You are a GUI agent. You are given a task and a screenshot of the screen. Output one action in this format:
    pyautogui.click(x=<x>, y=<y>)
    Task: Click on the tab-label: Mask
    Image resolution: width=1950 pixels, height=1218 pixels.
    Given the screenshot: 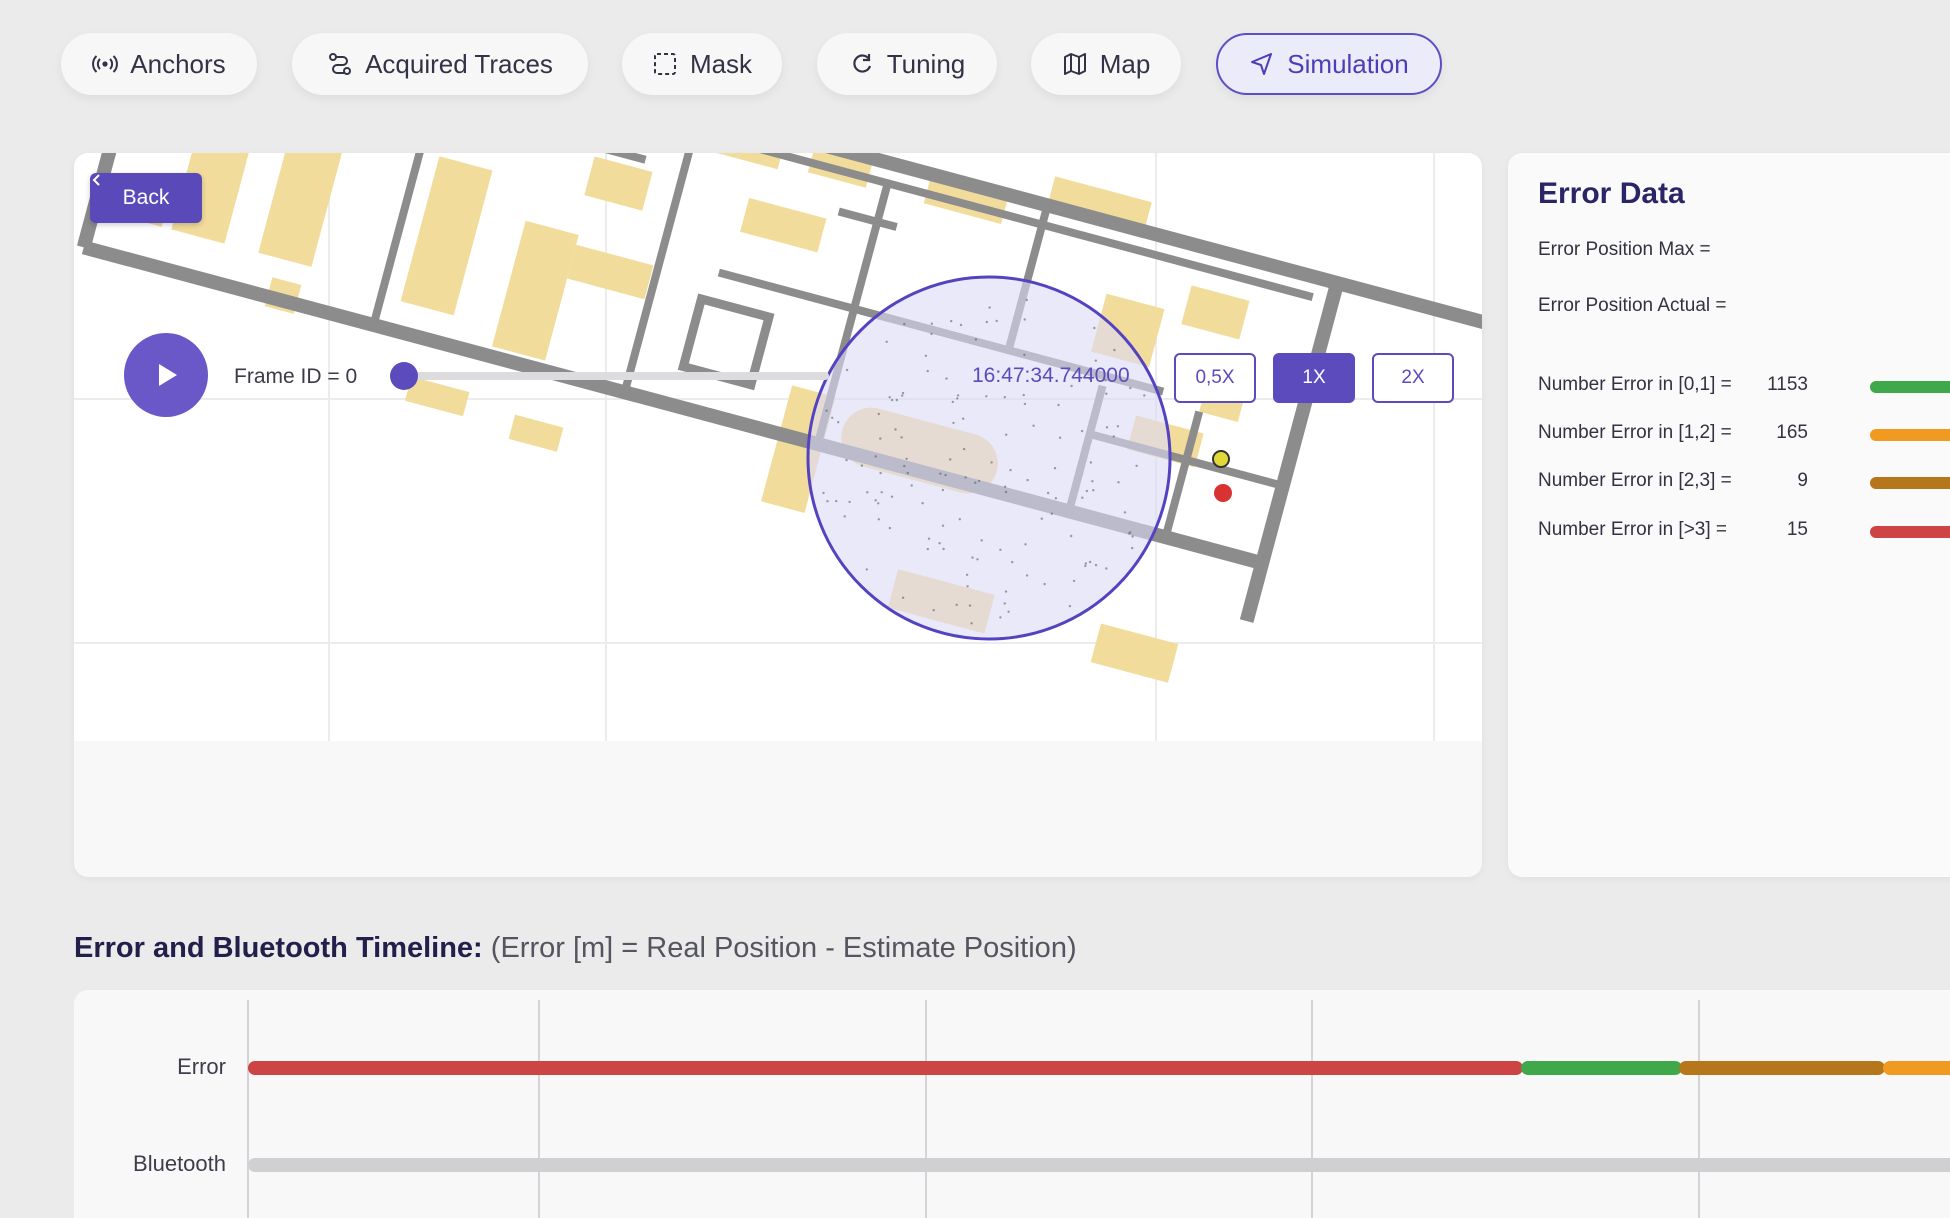 What is the action you would take?
    pyautogui.click(x=721, y=63)
    